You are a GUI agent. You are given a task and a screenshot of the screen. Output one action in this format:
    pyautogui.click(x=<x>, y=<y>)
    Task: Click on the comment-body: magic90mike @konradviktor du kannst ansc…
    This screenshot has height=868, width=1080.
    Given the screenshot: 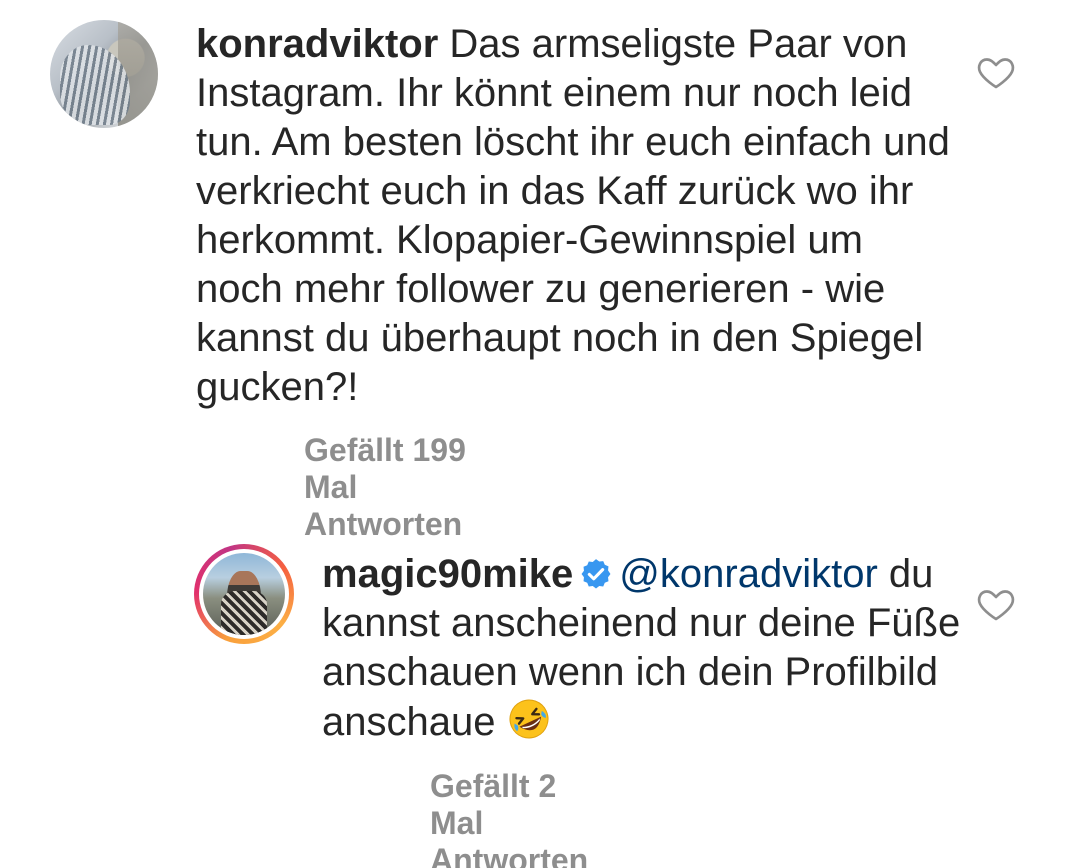 What is the action you would take?
    pyautogui.click(x=642, y=648)
    